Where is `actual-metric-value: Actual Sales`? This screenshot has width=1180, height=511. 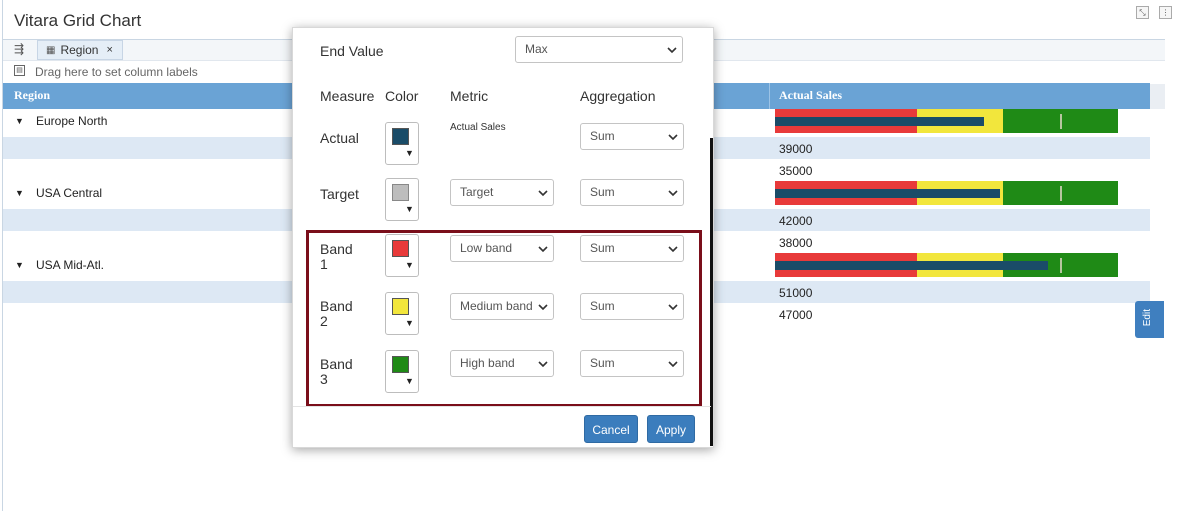
actual-metric-value: Actual Sales is located at coordinates (478, 127).